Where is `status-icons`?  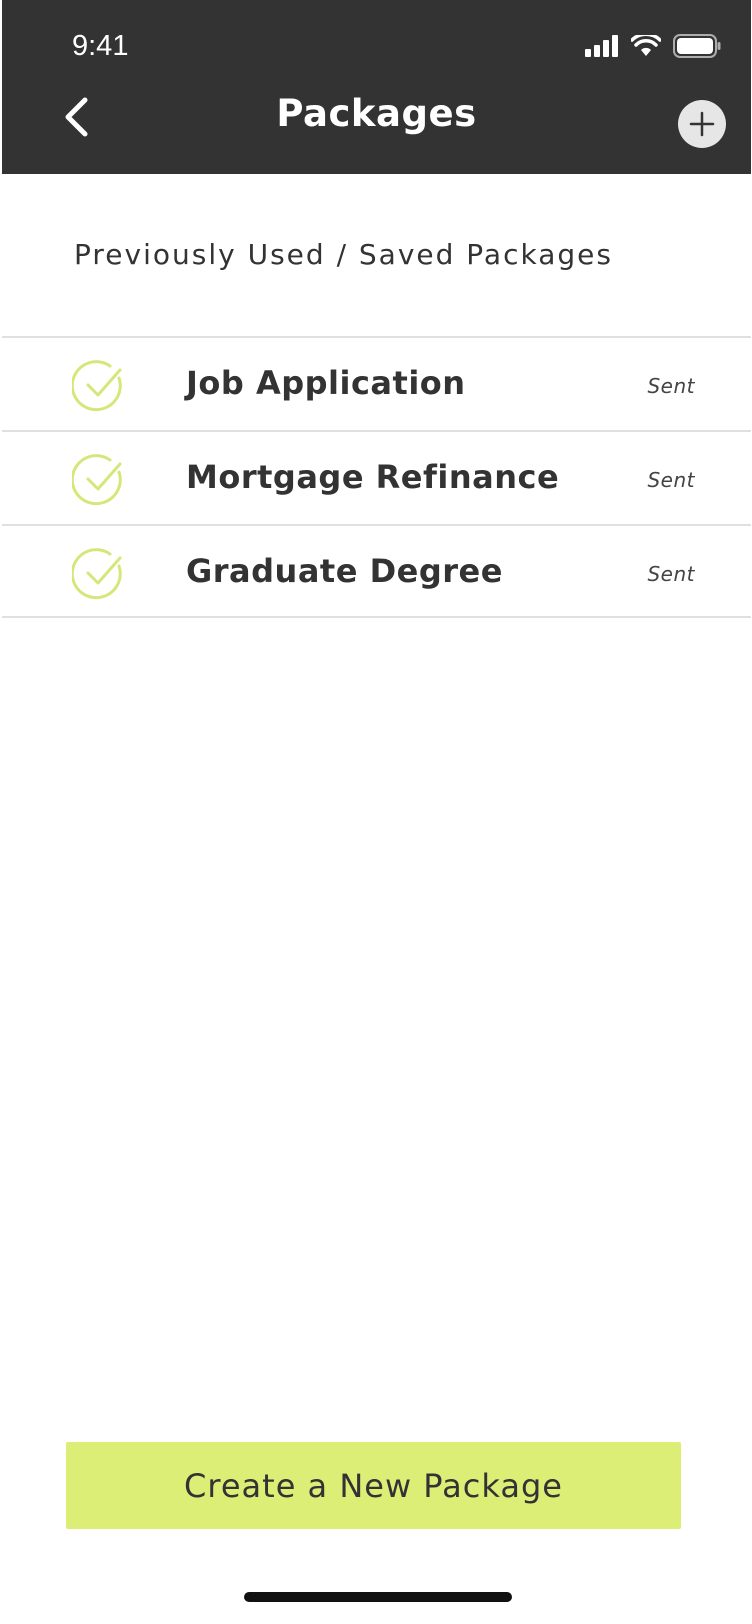
status-icons is located at coordinates (653, 46).